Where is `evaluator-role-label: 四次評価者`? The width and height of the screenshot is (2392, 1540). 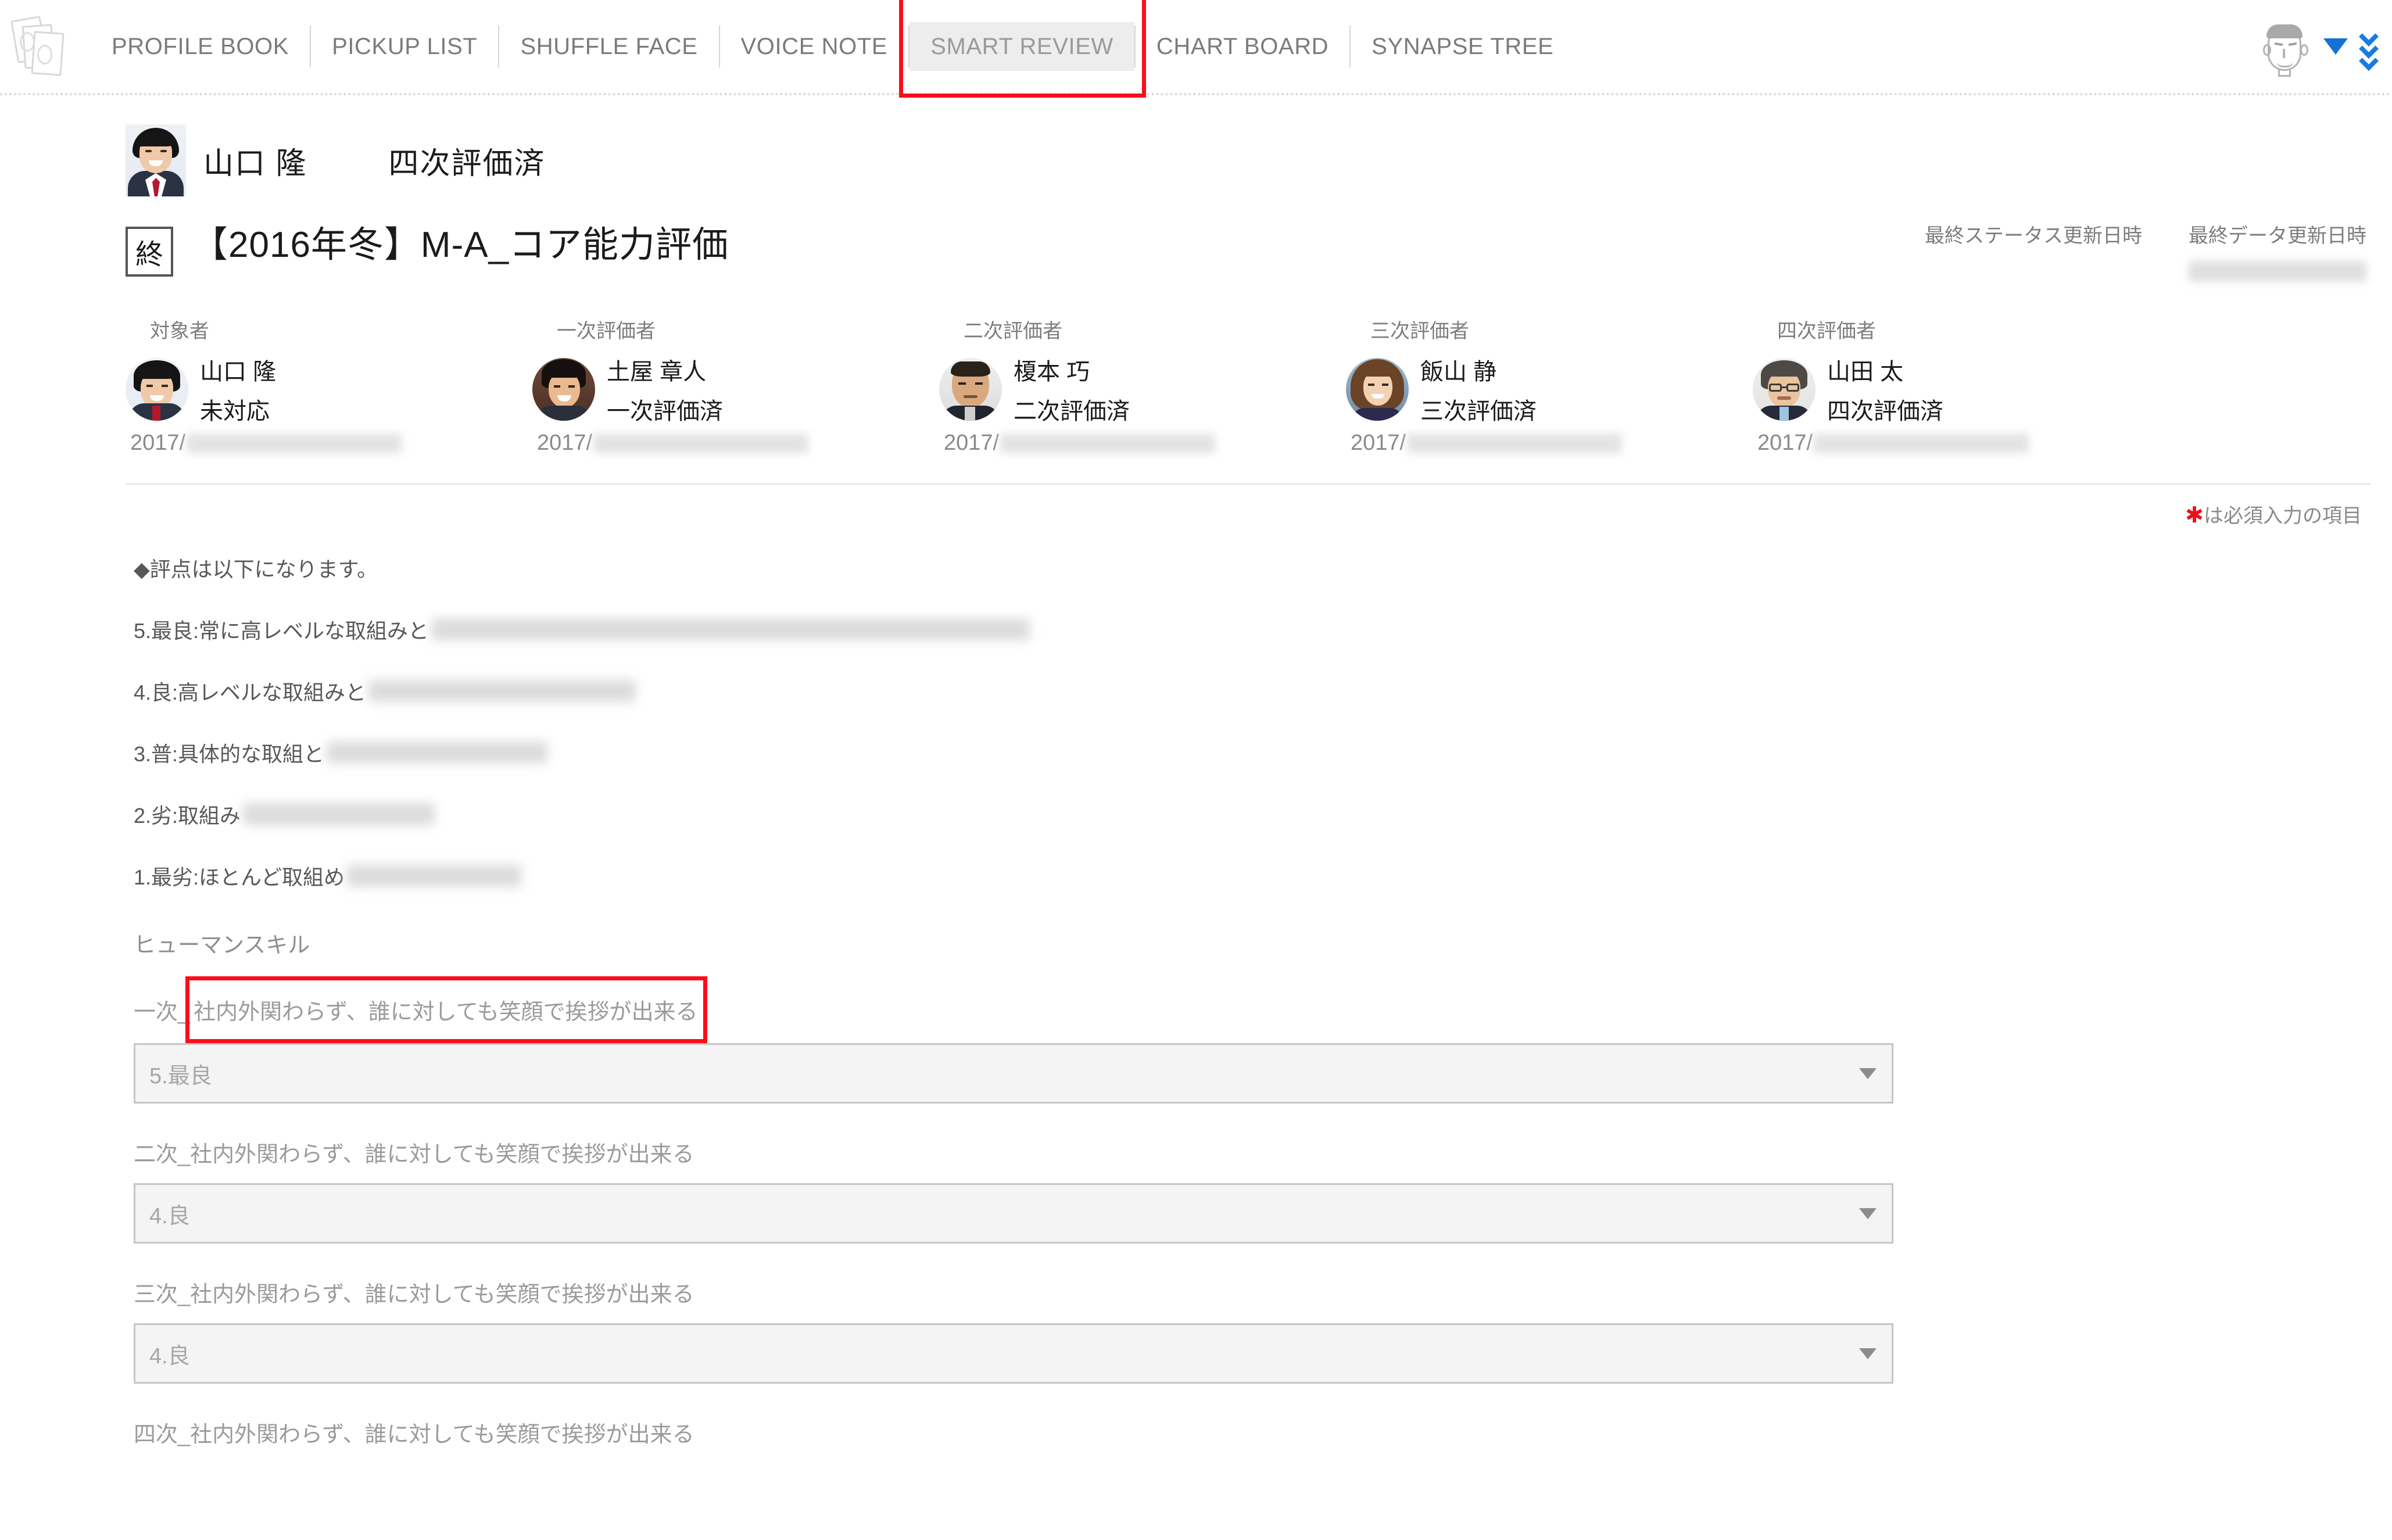 evaluator-role-label: 四次評価者 is located at coordinates (1826, 331).